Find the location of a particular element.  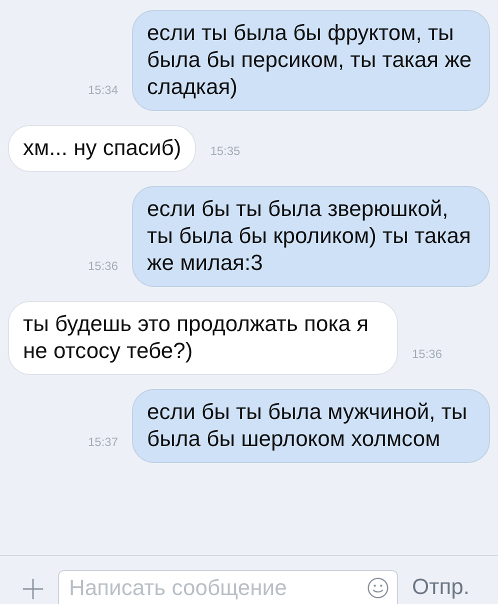

message-time: 15:34 is located at coordinates (103, 90).